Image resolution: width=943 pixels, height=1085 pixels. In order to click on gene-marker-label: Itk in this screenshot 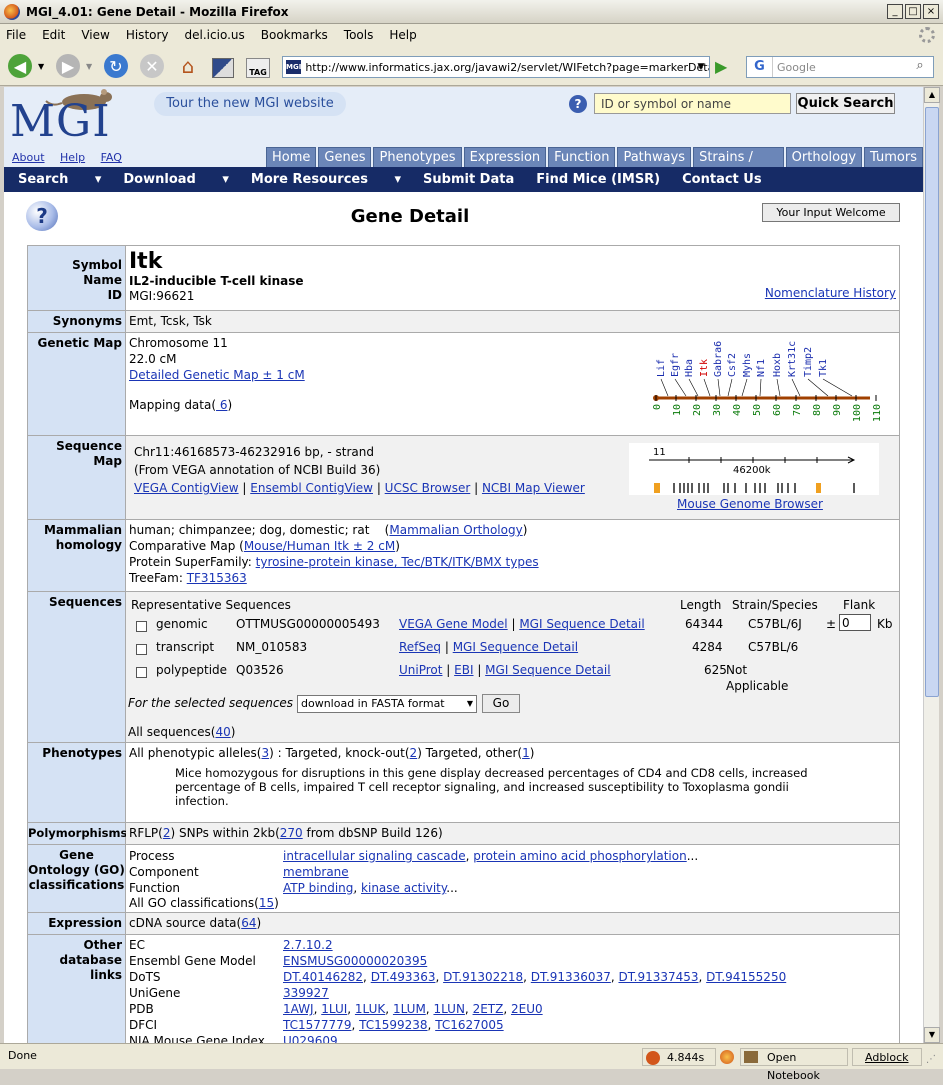, I will do `click(704, 368)`.